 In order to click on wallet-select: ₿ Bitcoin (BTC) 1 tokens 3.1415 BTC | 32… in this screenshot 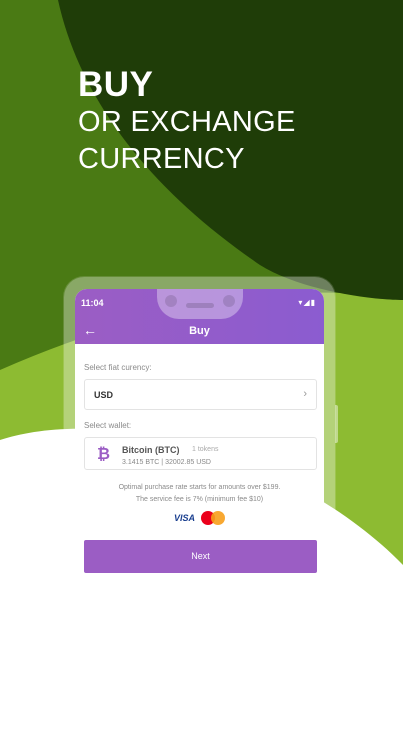, I will do `click(200, 453)`.